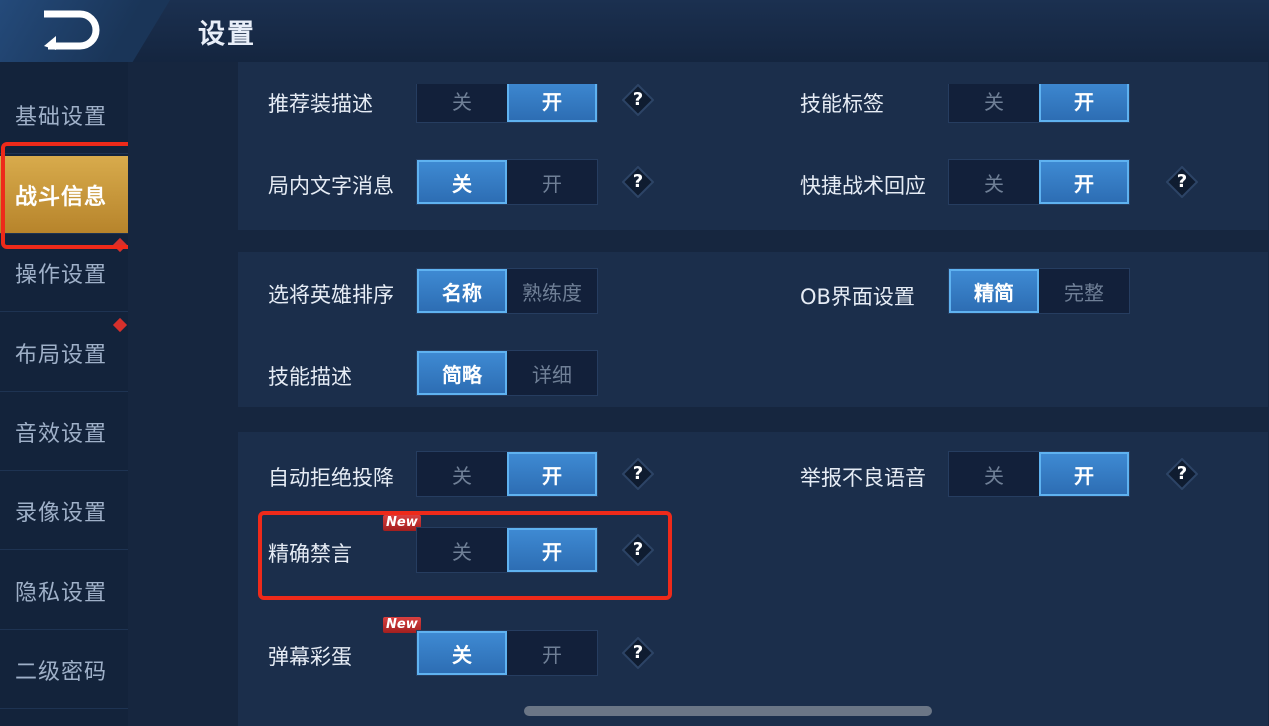 This screenshot has height=726, width=1269. I want to click on setting-label: 弹幕彩蛋, so click(310, 657).